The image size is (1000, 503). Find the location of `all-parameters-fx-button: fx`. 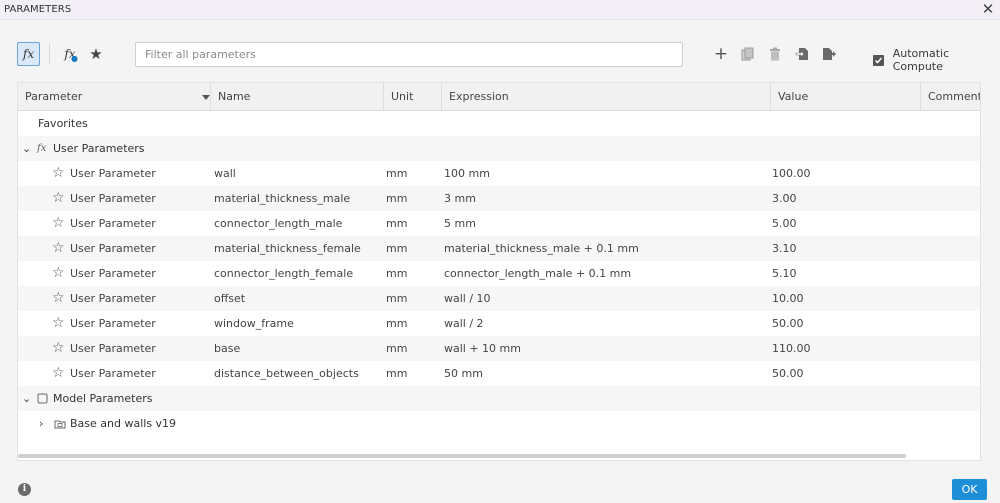

all-parameters-fx-button: fx is located at coordinates (28, 54).